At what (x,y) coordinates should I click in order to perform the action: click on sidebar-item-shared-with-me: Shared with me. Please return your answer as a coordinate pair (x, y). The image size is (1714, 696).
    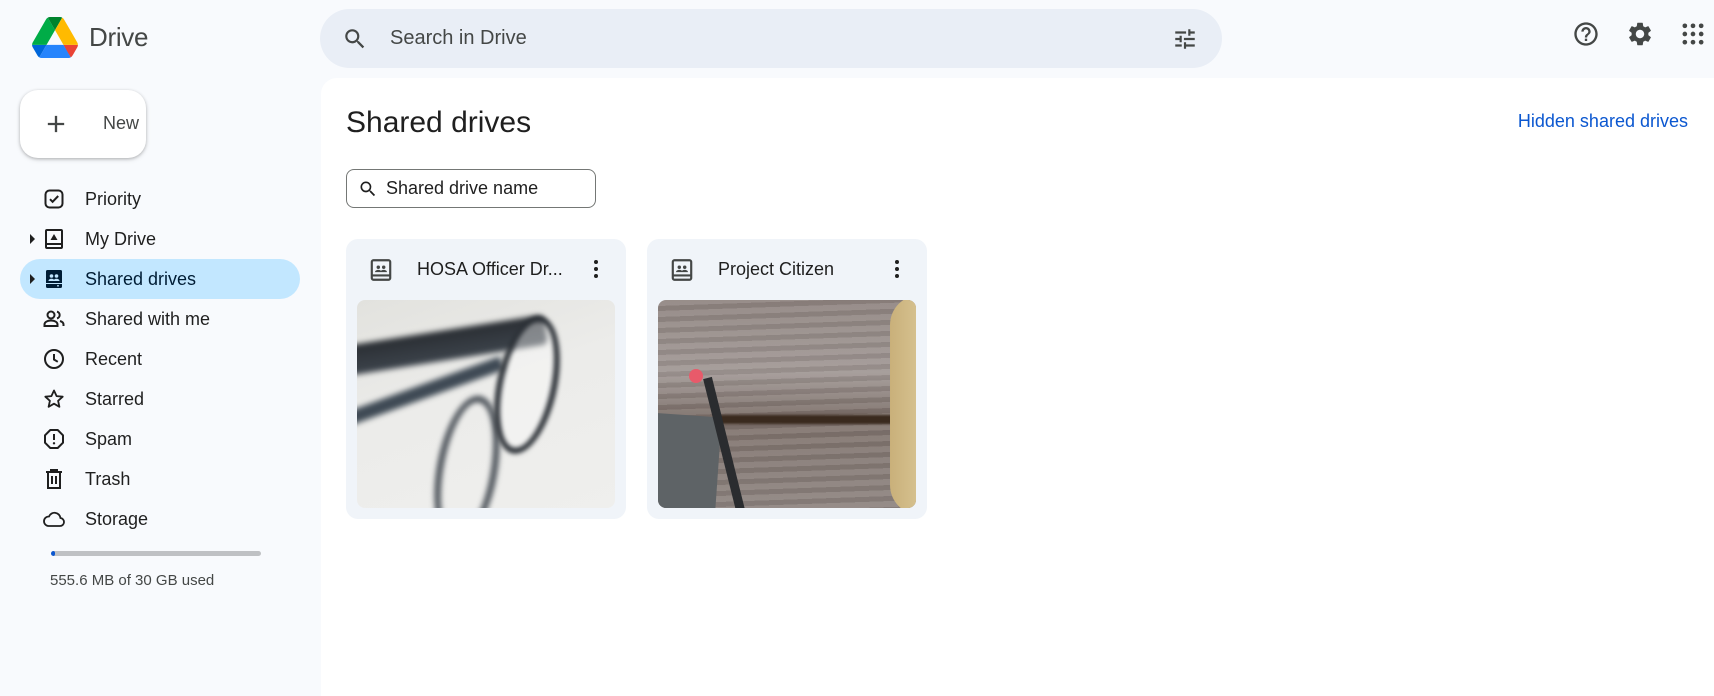
    Looking at the image, I should click on (160, 319).